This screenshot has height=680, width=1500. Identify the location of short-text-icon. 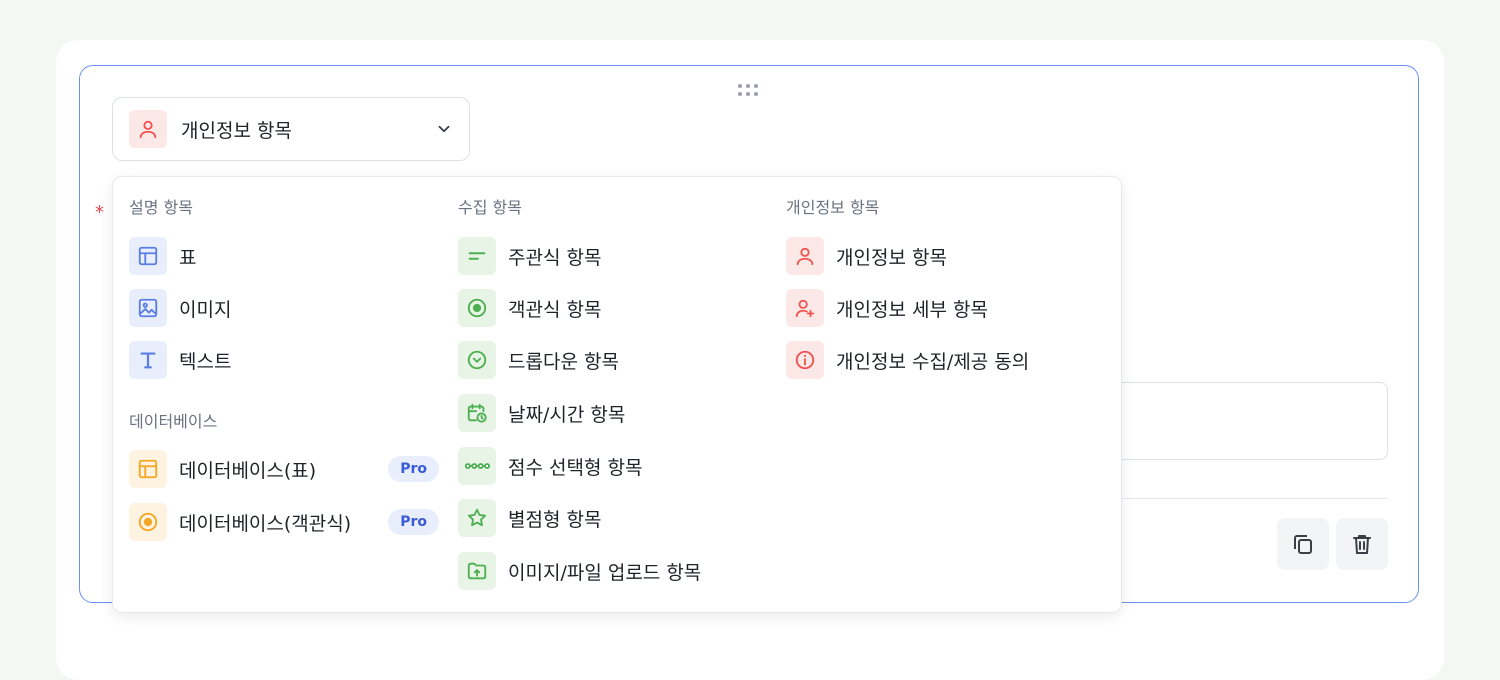
(477, 256).